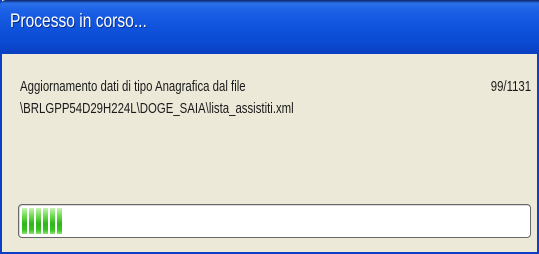  Describe the element at coordinates (510, 86) in the screenshot. I see `progress-counter: 99/1131` at that location.